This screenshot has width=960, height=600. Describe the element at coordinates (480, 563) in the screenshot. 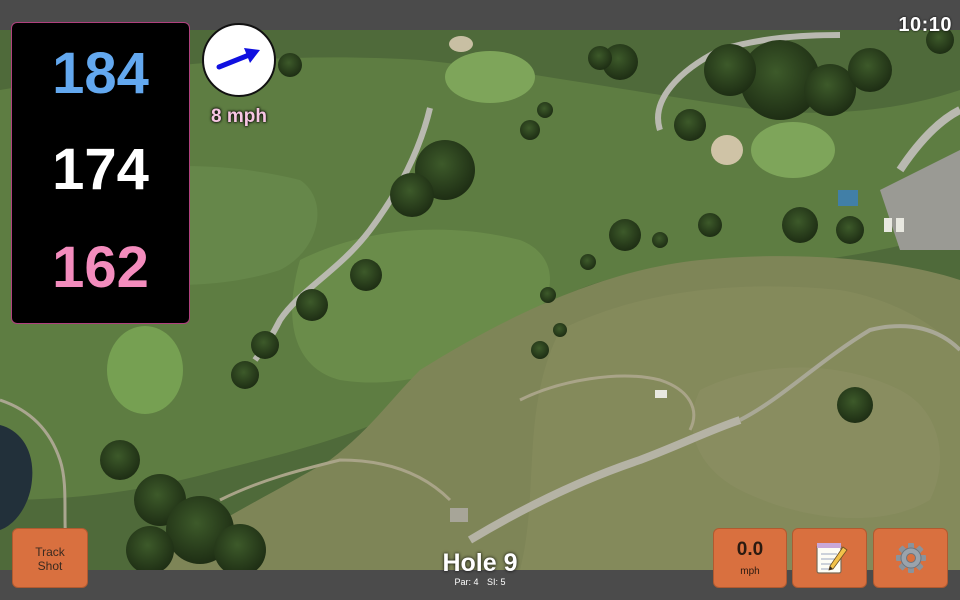

I see `hole-title: Hole 9` at that location.